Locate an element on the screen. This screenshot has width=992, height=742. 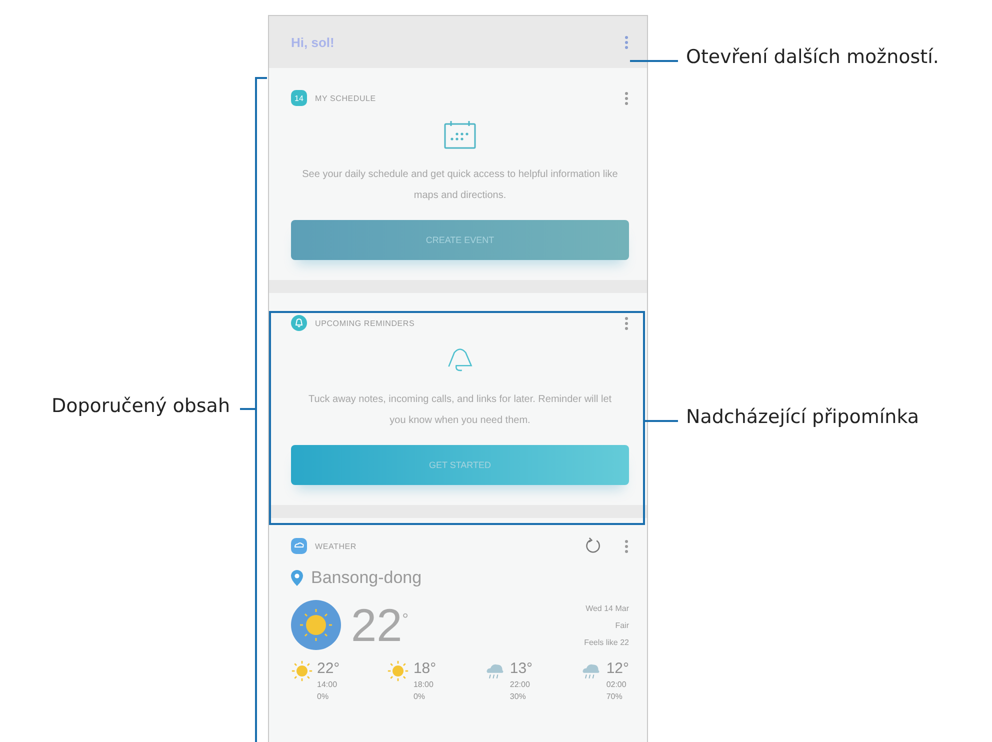
card-title: WEATHER is located at coordinates (336, 546).